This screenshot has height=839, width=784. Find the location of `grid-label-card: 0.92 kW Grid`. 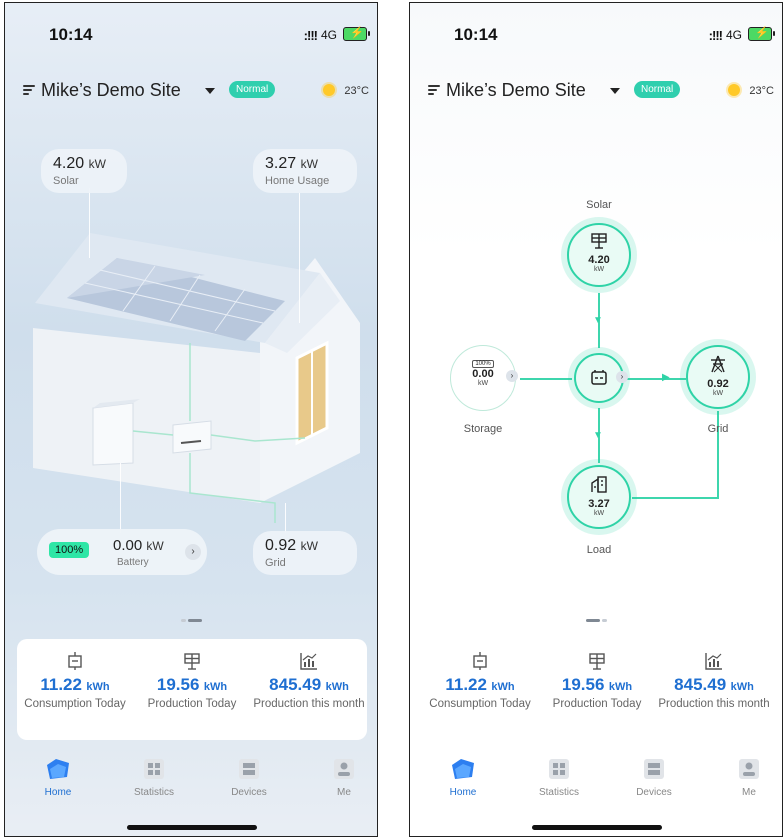

grid-label-card: 0.92 kW Grid is located at coordinates (305, 553).